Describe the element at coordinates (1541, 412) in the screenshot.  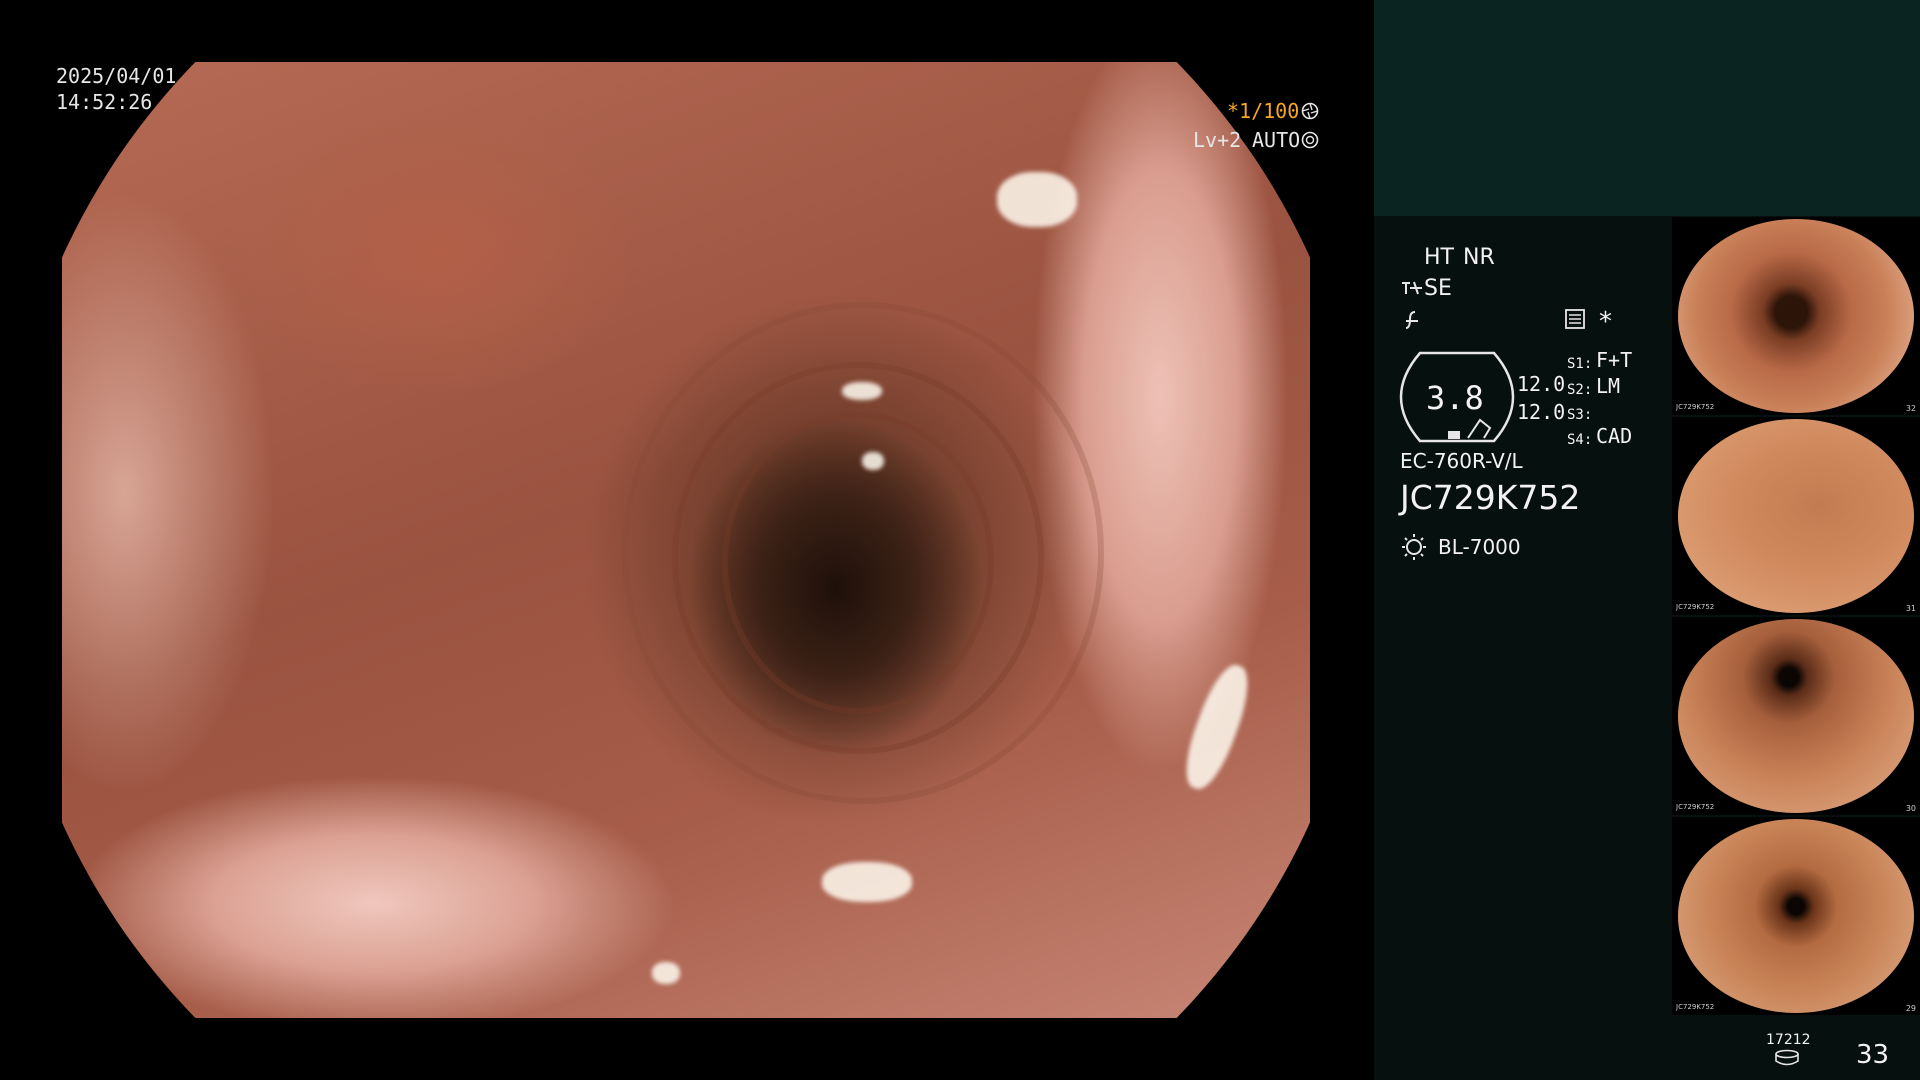
I see `value-bottom: 12.0` at that location.